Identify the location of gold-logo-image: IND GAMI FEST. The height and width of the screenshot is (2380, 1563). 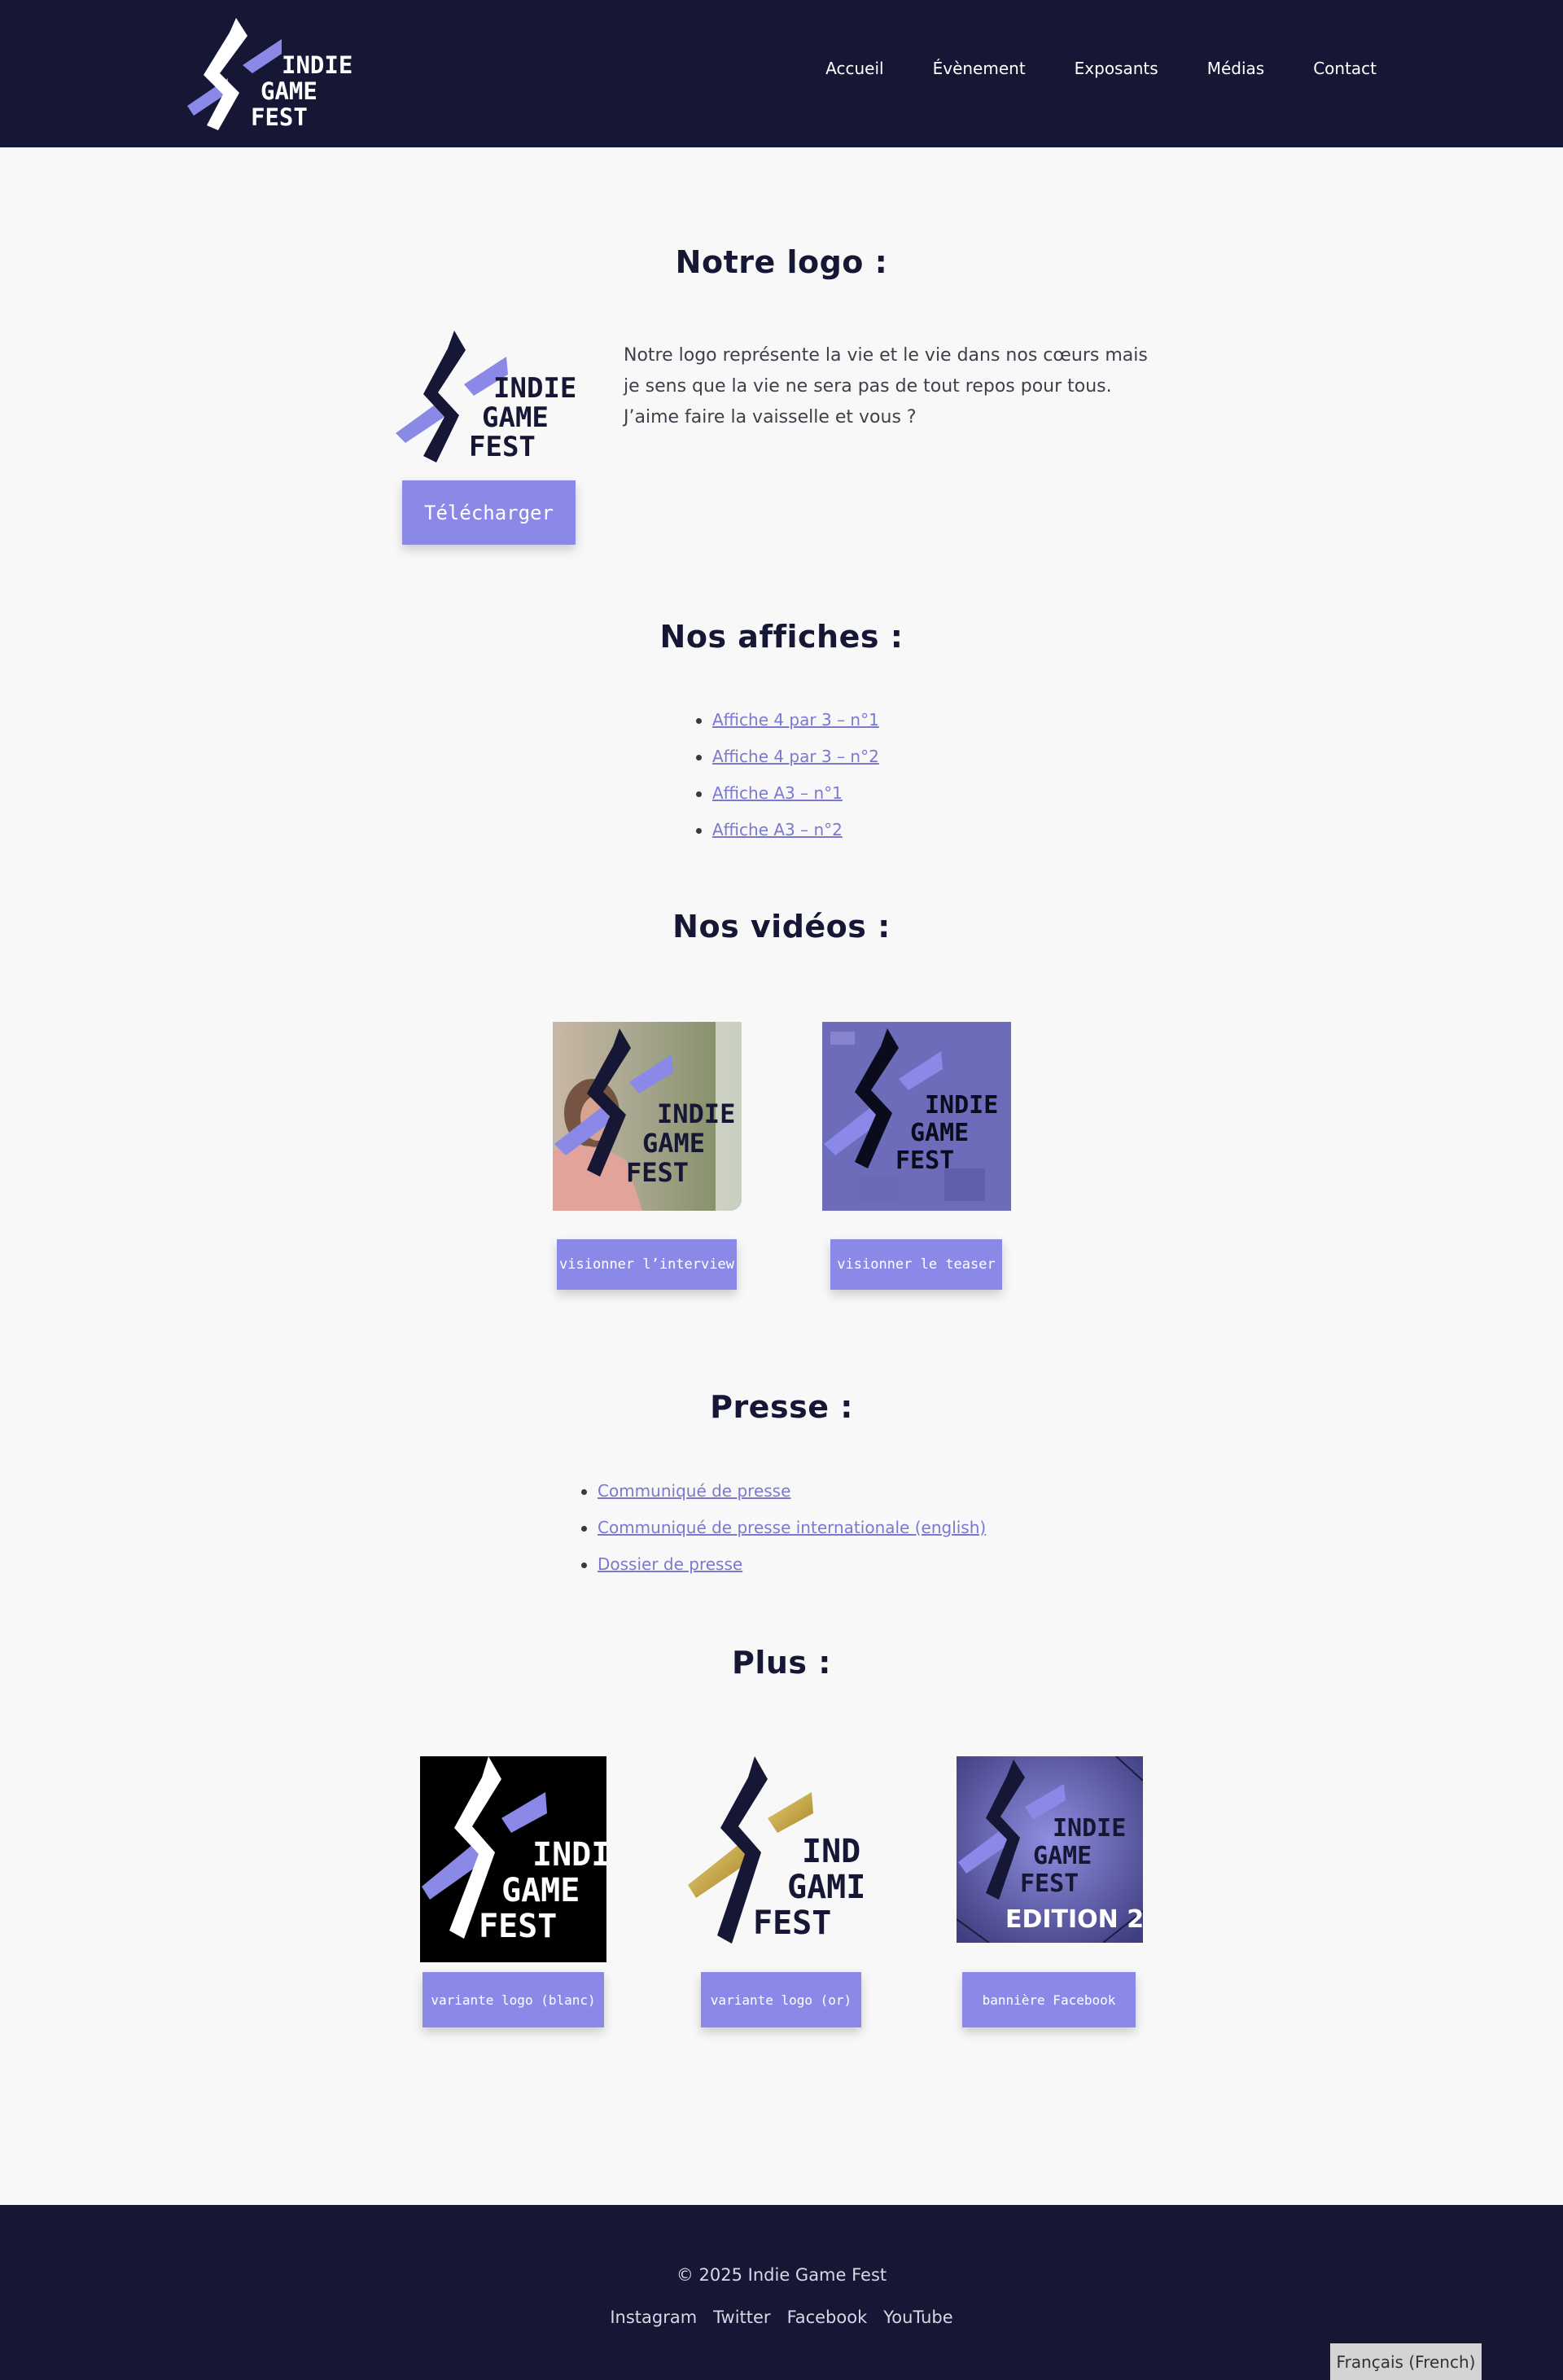
(781, 1851).